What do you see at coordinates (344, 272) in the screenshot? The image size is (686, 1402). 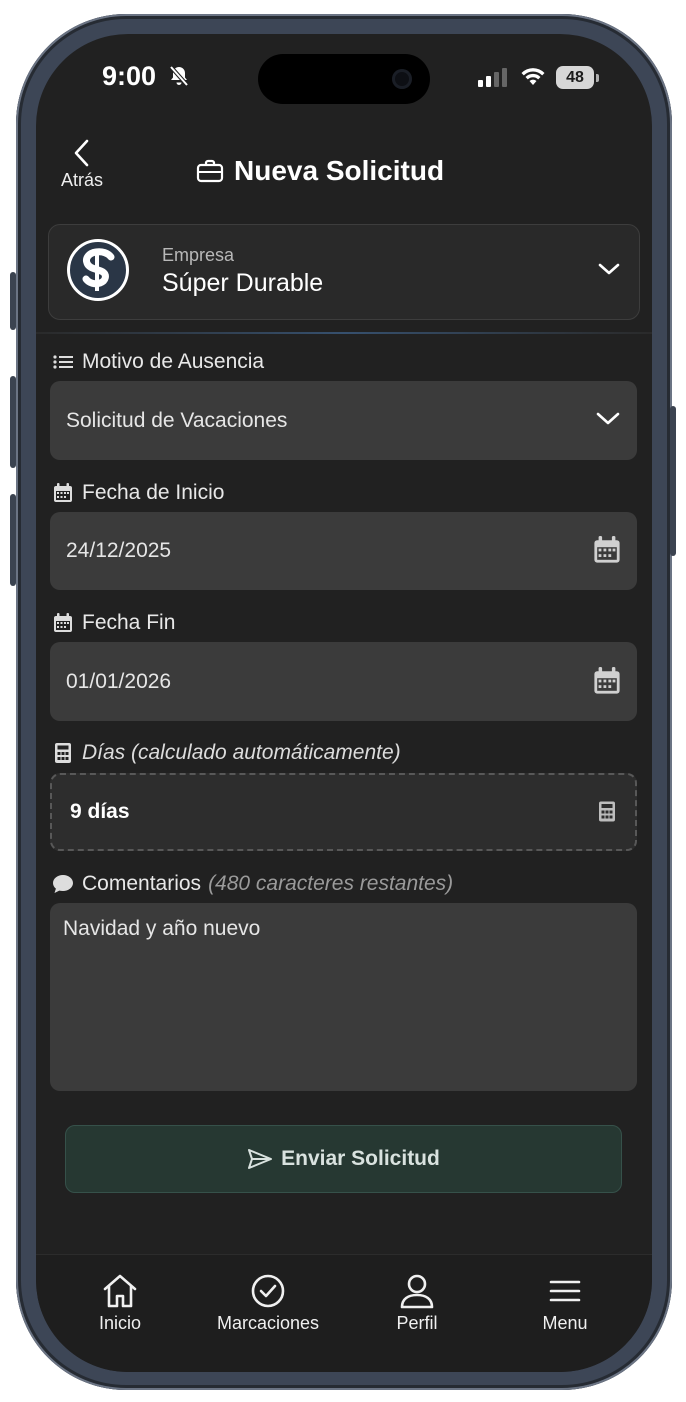 I see `company-selector: Empresa Súper Durable` at bounding box center [344, 272].